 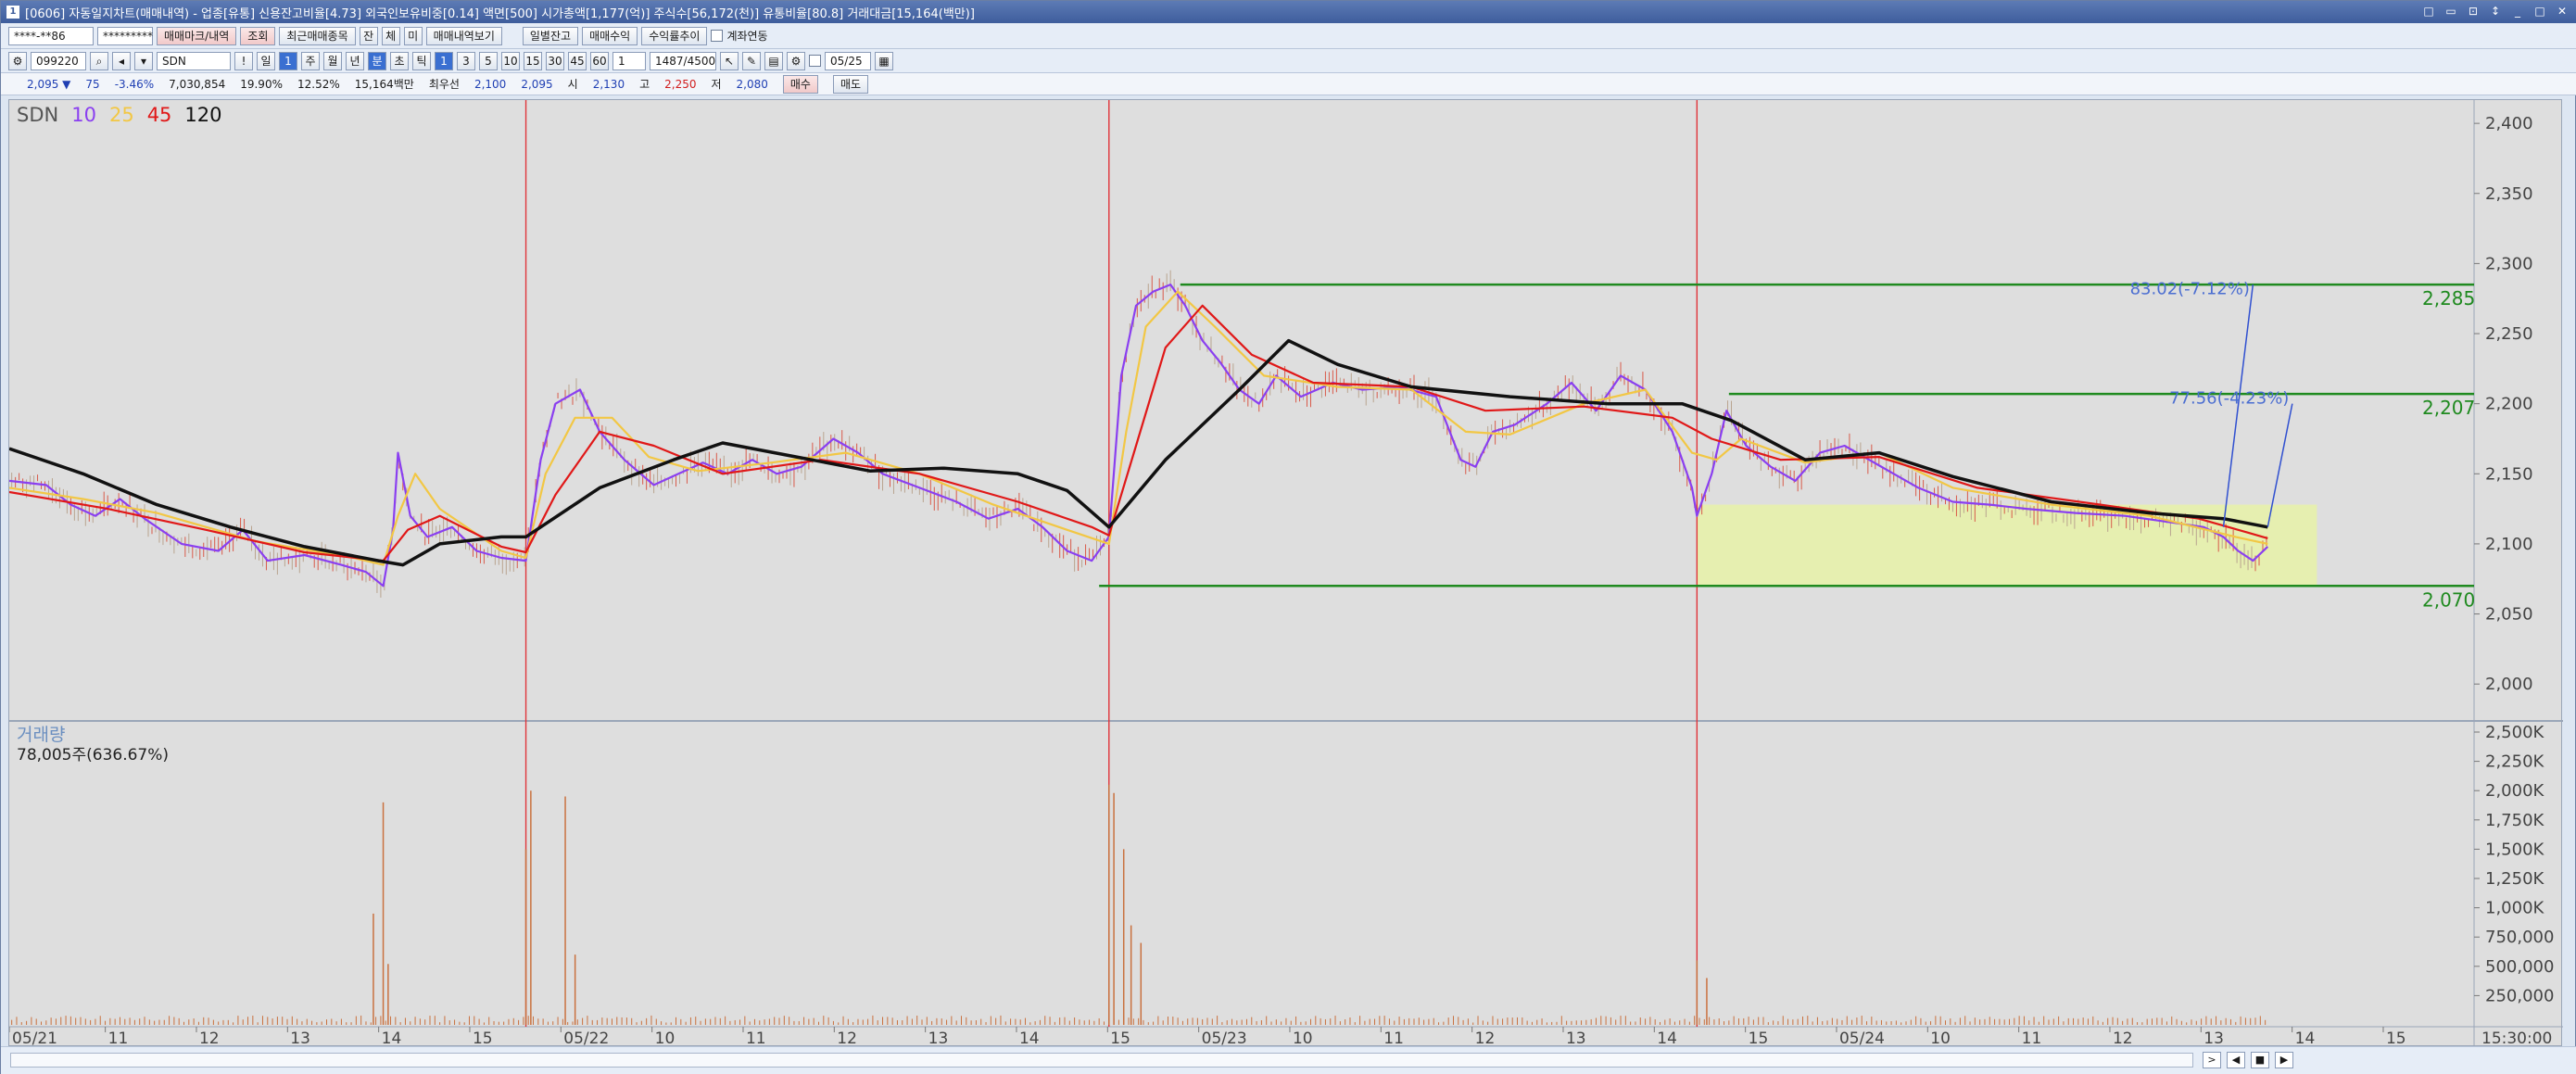 What do you see at coordinates (800, 84) in the screenshot?
I see `buy-button: 매수` at bounding box center [800, 84].